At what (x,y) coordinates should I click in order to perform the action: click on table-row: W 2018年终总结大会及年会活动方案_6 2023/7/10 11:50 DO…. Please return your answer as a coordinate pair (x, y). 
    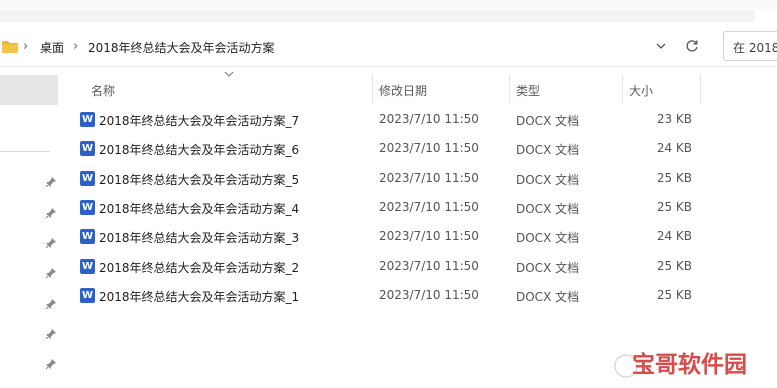
    Looking at the image, I should click on (389, 148).